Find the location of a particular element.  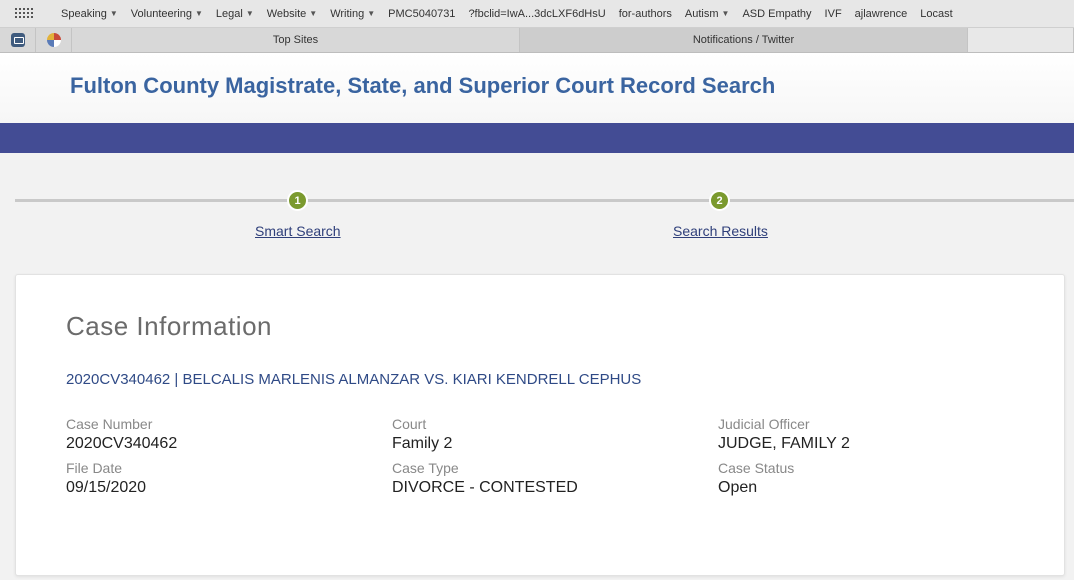

judicial-officer-field: Judicial Officer JUDGE, FAMILY 2 is located at coordinates (784, 435).